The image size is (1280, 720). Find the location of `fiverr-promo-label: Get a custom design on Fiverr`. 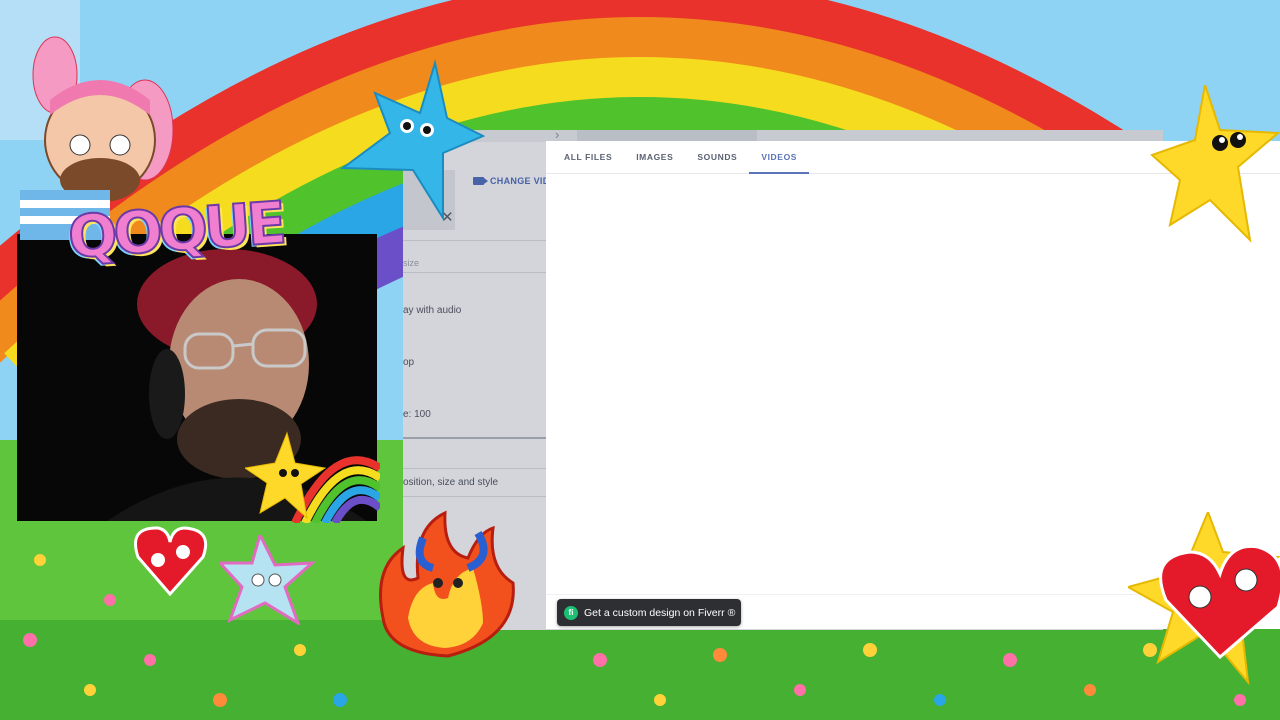

fiverr-promo-label: Get a custom design on Fiverr is located at coordinates (654, 612).